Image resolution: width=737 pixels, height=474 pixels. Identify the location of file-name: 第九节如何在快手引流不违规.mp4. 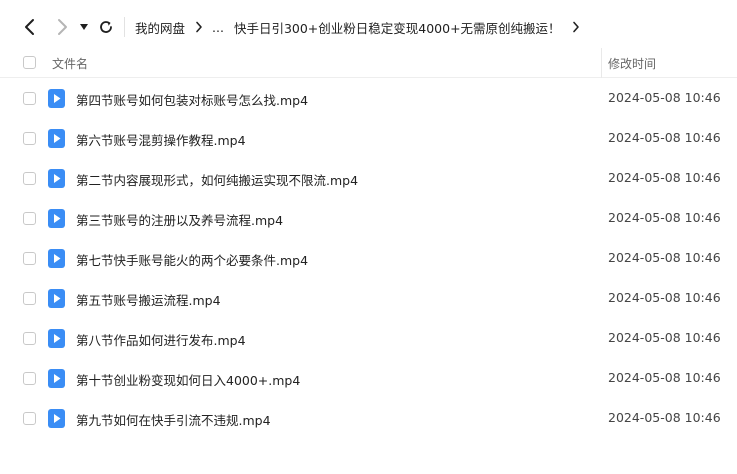
(173, 420).